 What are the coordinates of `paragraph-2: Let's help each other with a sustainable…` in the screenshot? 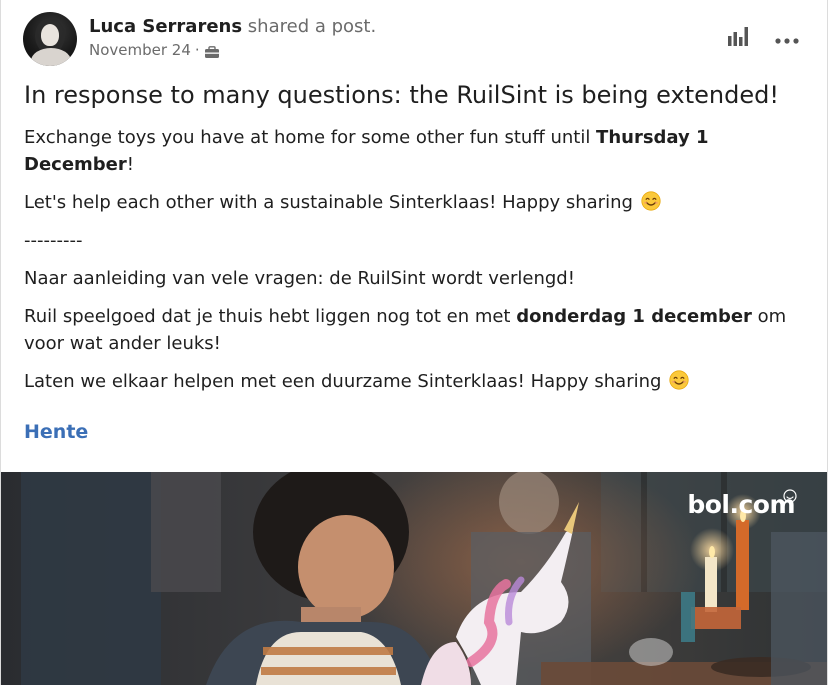 It's located at (416, 202).